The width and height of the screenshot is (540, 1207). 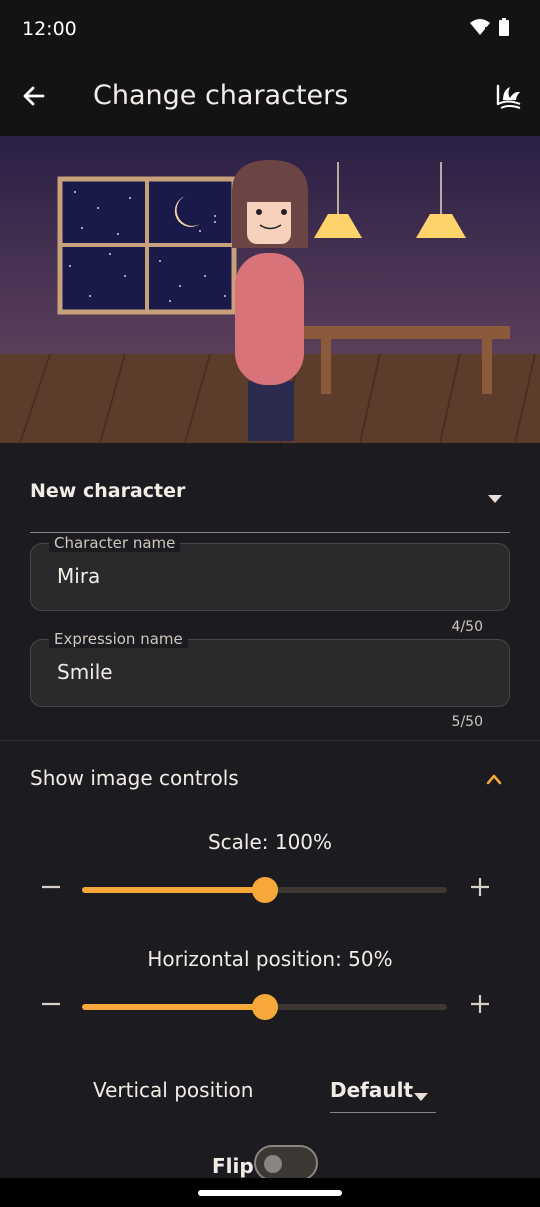 I want to click on page-title: Change characters, so click(x=221, y=95).